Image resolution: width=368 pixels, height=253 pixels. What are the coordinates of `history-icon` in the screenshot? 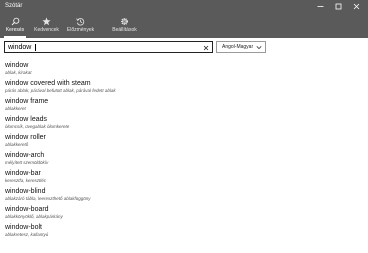 It's located at (80, 21).